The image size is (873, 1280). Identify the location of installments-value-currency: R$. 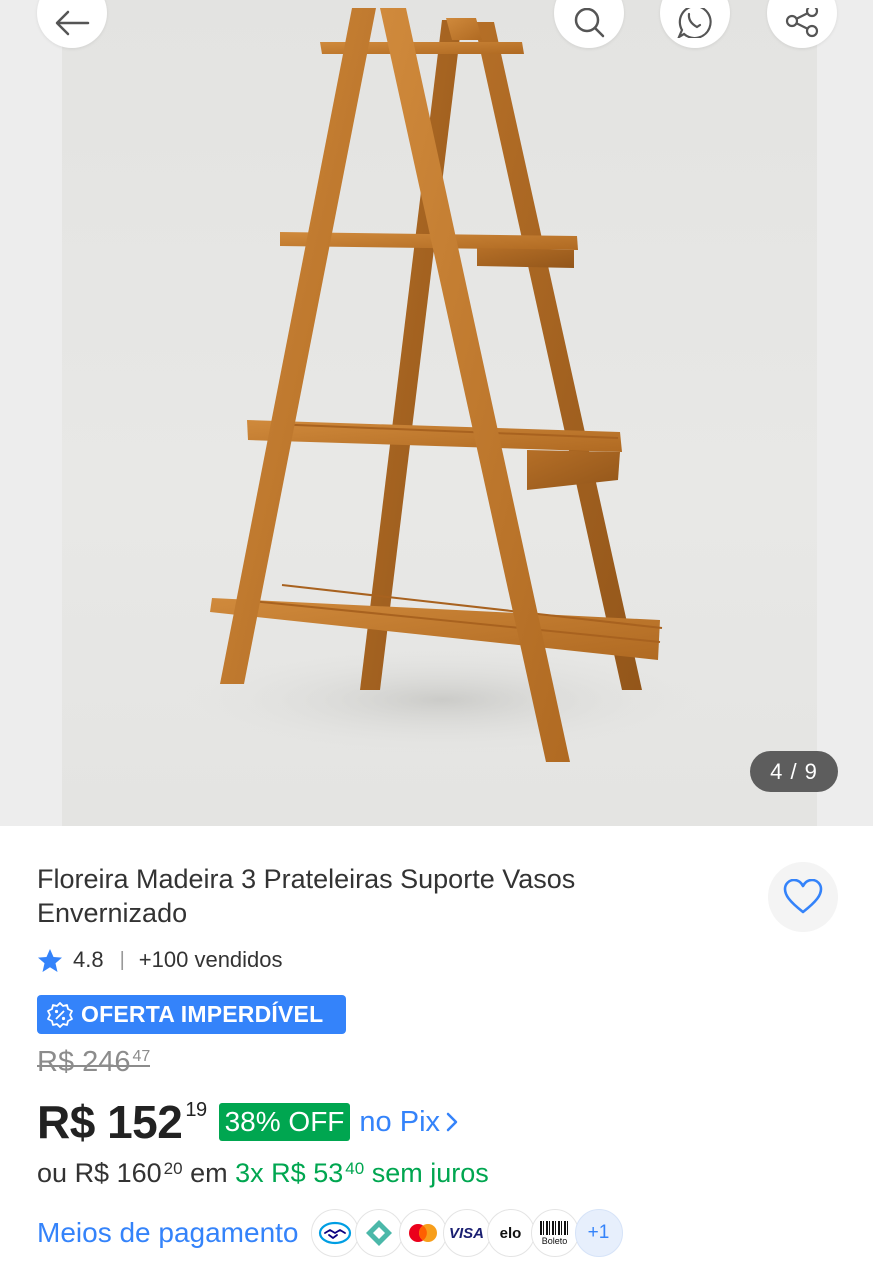
(288, 1173).